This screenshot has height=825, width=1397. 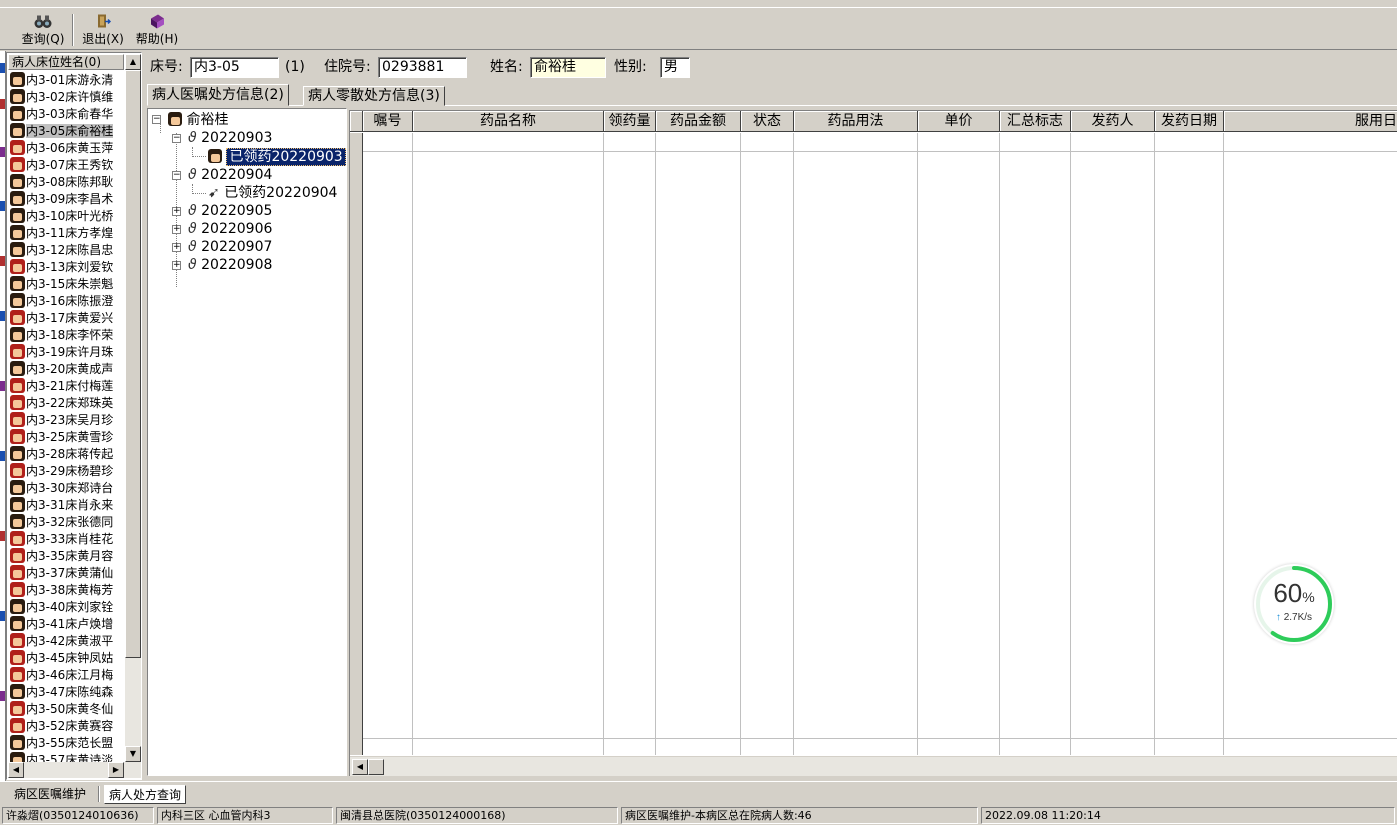 What do you see at coordinates (67, 420) in the screenshot?
I see `patient-list-item: 内3-23床吴月珍` at bounding box center [67, 420].